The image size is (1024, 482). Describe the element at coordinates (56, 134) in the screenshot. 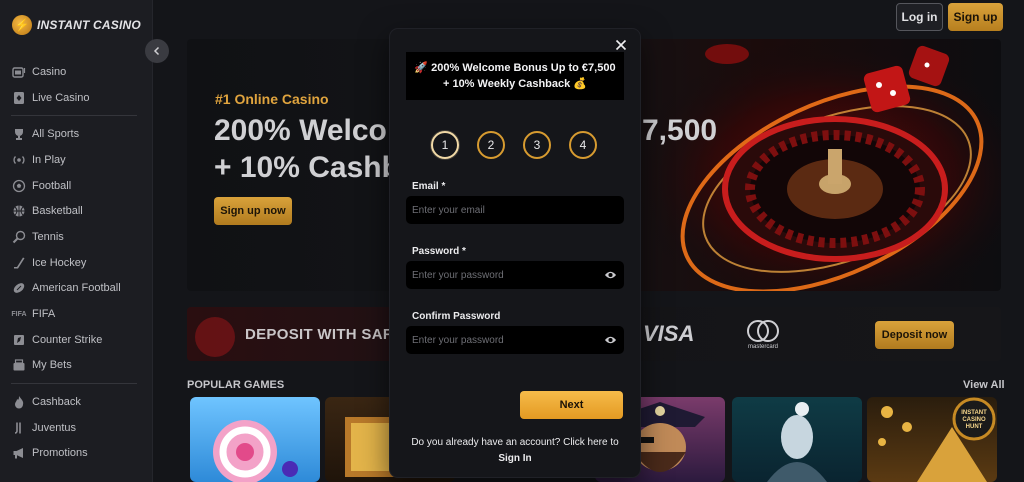

I see `sidebar-item-label: All Sports` at that location.